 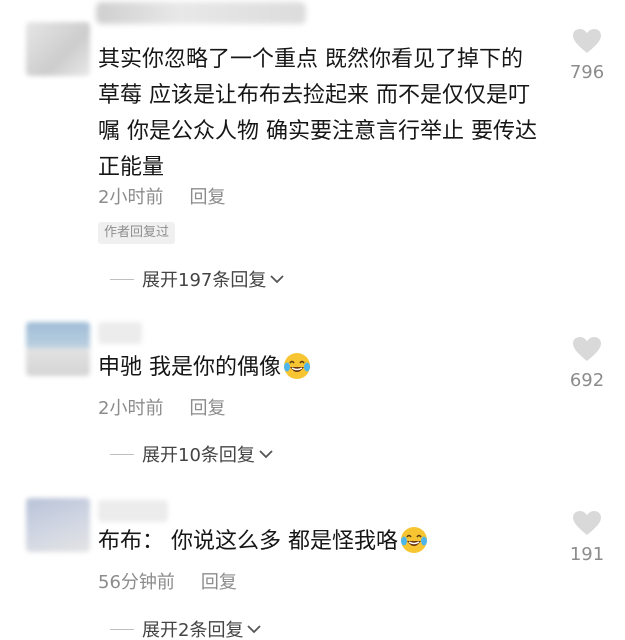 I want to click on comment-meta: 56分钟前 回复, so click(x=167, y=581).